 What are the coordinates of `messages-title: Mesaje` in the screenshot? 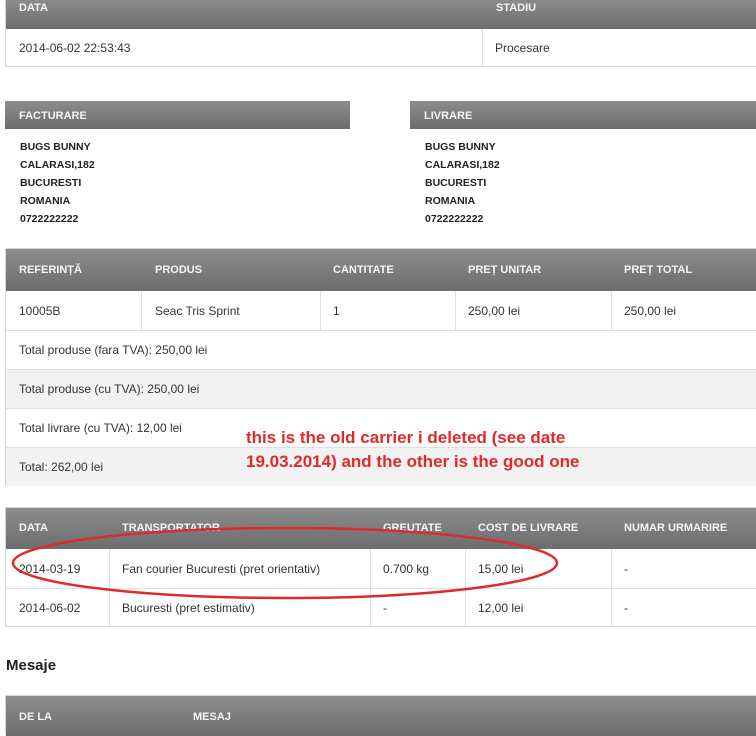 It's located at (31, 665).